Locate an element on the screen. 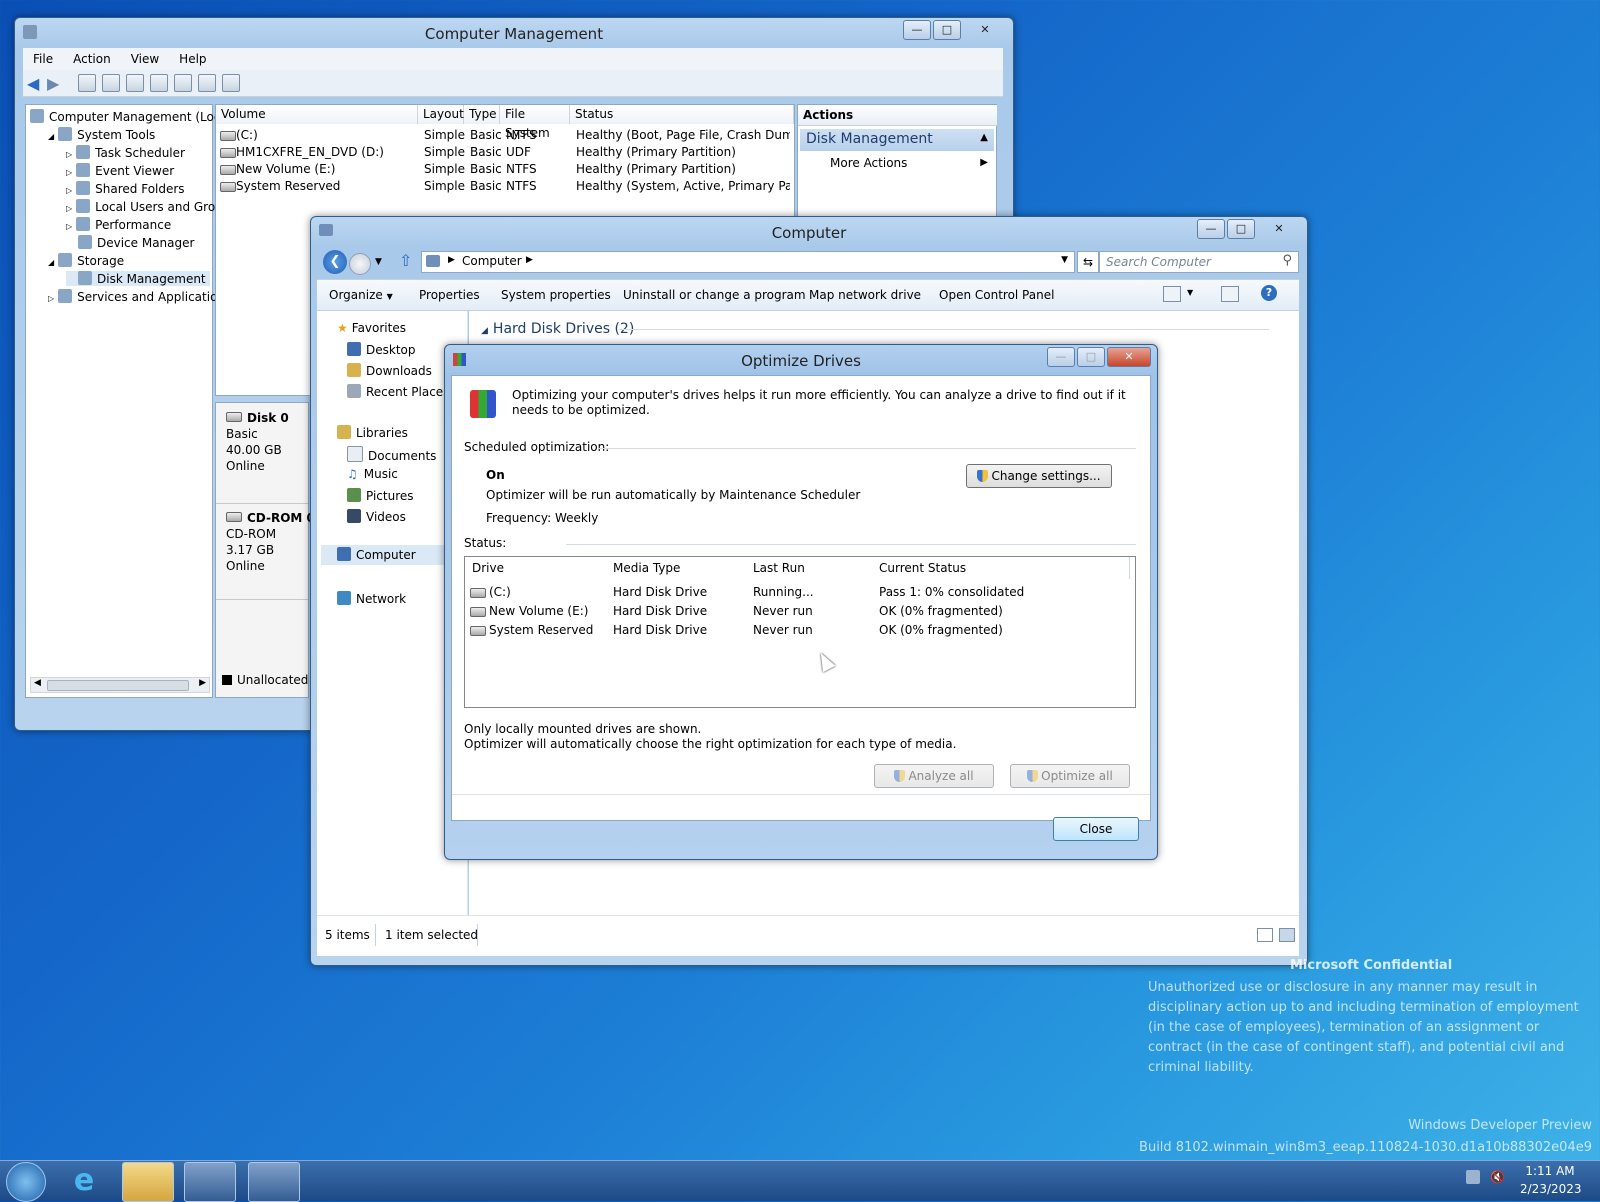 This screenshot has height=1202, width=1600. nav-videos: Videos is located at coordinates (376, 516).